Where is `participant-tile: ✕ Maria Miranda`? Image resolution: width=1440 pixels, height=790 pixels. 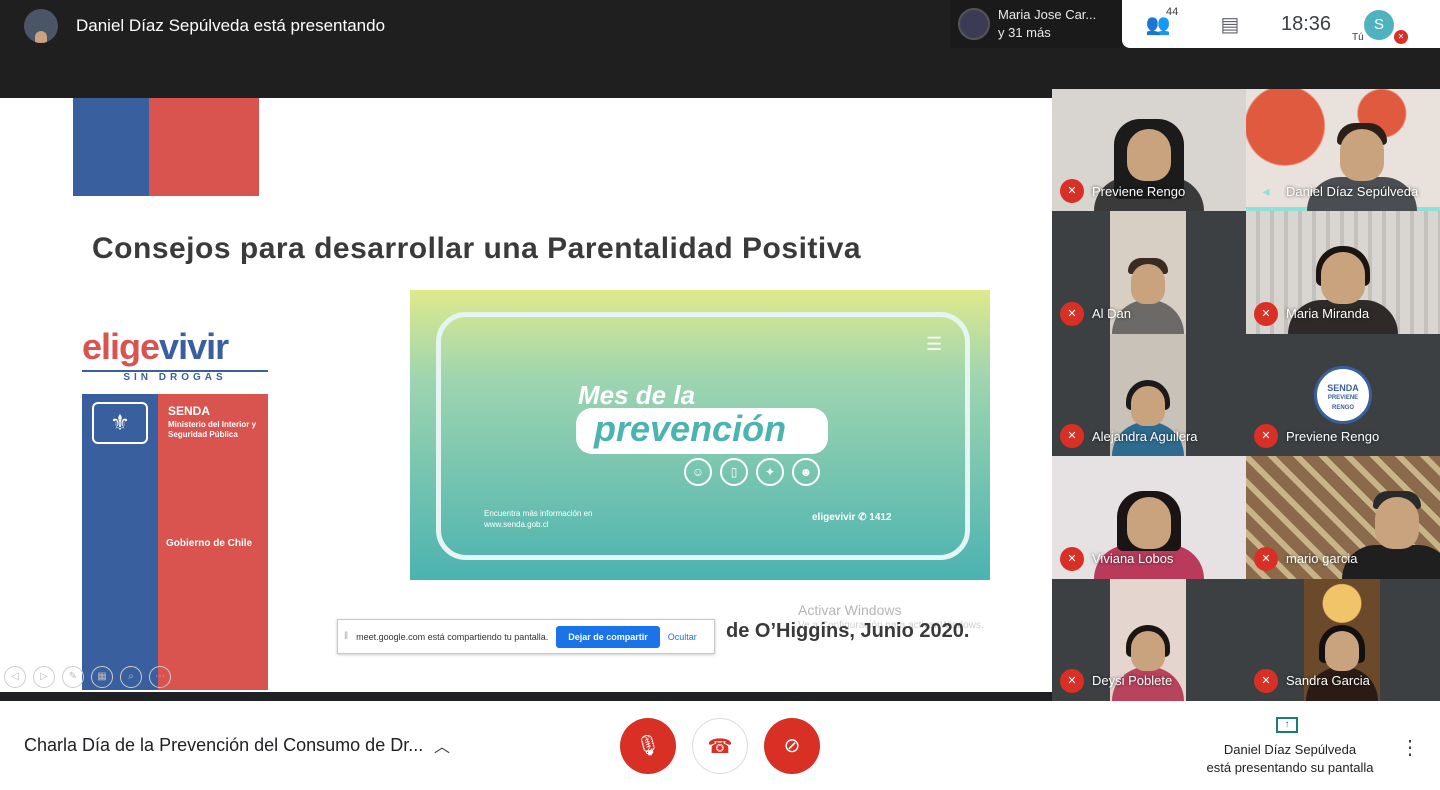 participant-tile: ✕ Maria Miranda is located at coordinates (1343, 272).